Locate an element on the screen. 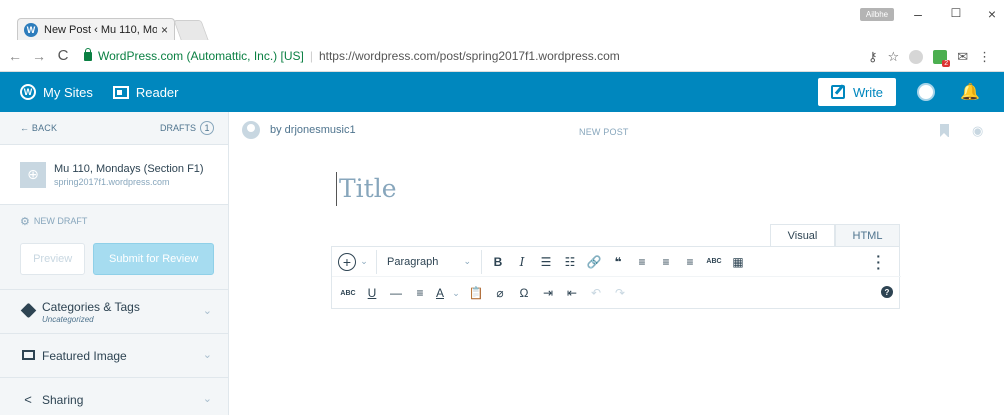 This screenshot has height=415, width=1004. post-status: NEW POST is located at coordinates (604, 132).